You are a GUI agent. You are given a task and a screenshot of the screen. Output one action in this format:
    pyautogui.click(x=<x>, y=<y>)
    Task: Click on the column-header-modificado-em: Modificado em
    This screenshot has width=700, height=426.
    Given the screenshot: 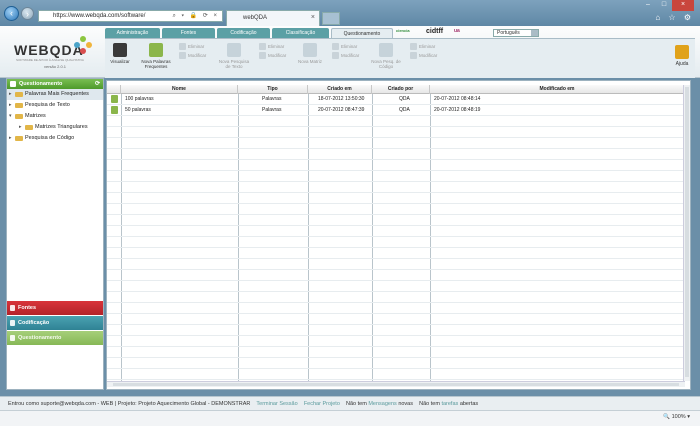 What is the action you would take?
    pyautogui.click(x=557, y=89)
    